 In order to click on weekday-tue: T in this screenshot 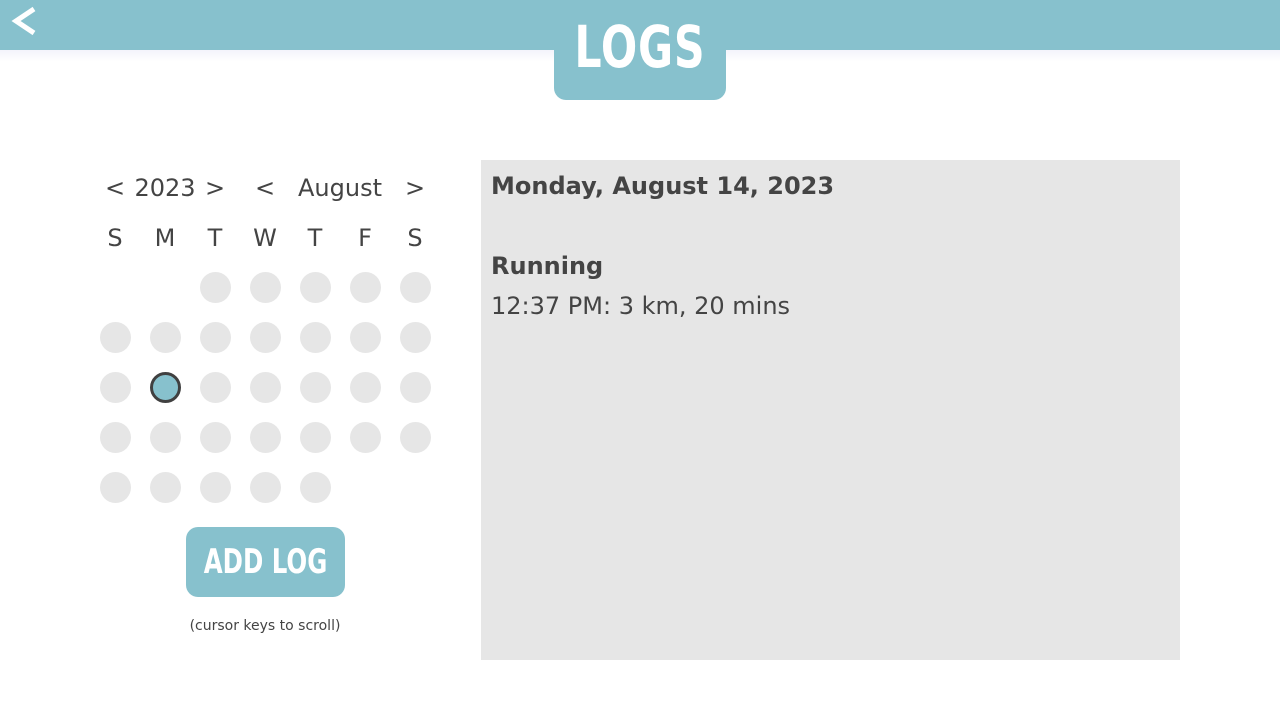, I will do `click(215, 238)`.